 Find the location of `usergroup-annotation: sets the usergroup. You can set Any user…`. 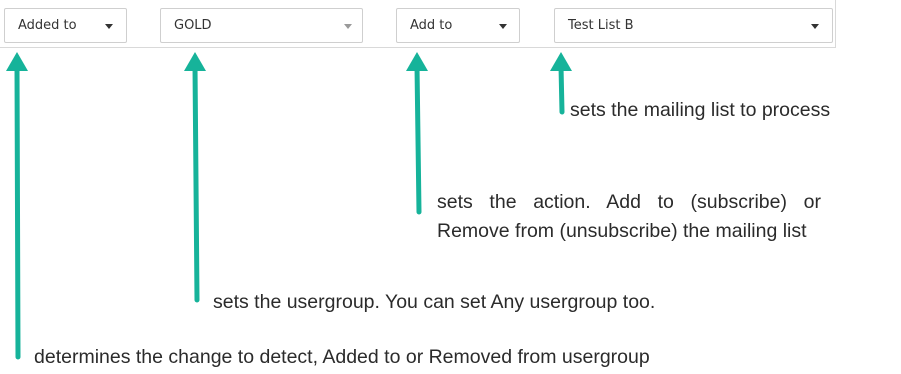

usergroup-annotation: sets the usergroup. You can set Any user… is located at coordinates (434, 302).